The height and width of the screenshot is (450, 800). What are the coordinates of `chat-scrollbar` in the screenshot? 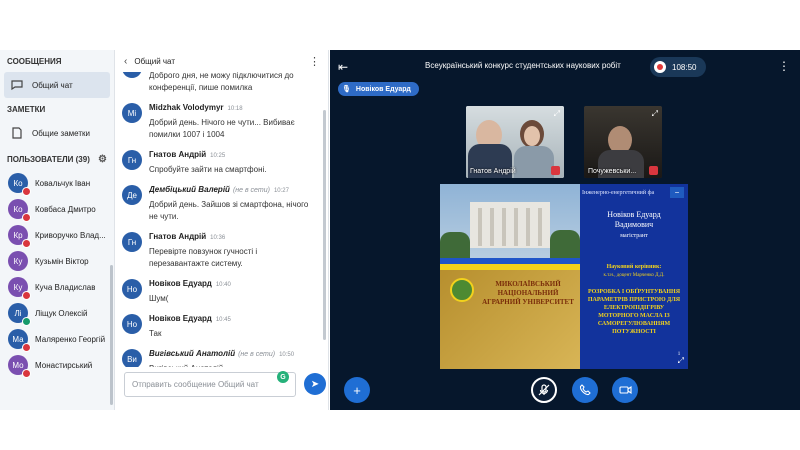 It's located at (324, 225).